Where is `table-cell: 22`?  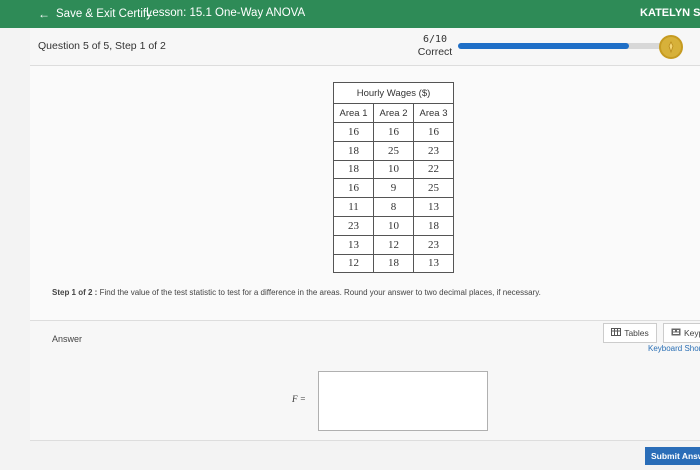
table-cell: 22 is located at coordinates (433, 169).